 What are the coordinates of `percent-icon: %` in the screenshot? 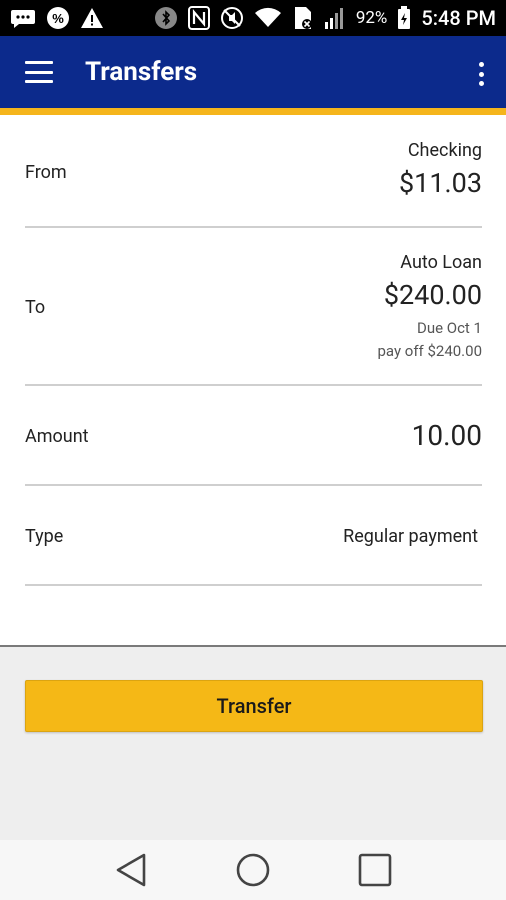 It's located at (58, 18).